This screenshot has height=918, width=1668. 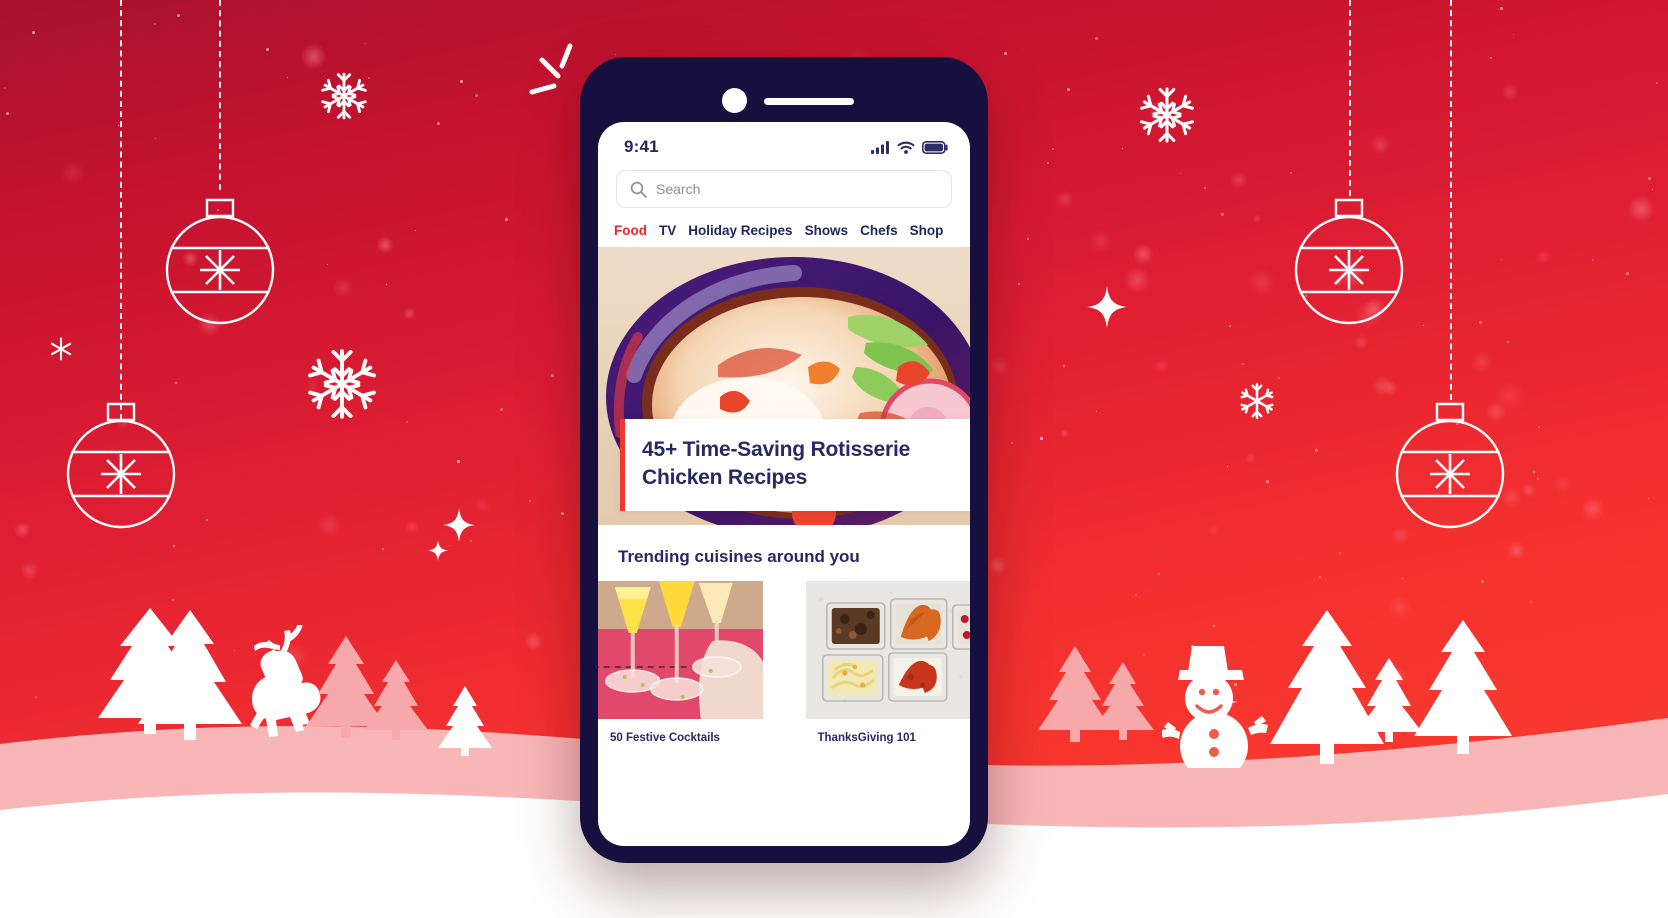 What do you see at coordinates (150, 671) in the screenshot?
I see `tree-group-left` at bounding box center [150, 671].